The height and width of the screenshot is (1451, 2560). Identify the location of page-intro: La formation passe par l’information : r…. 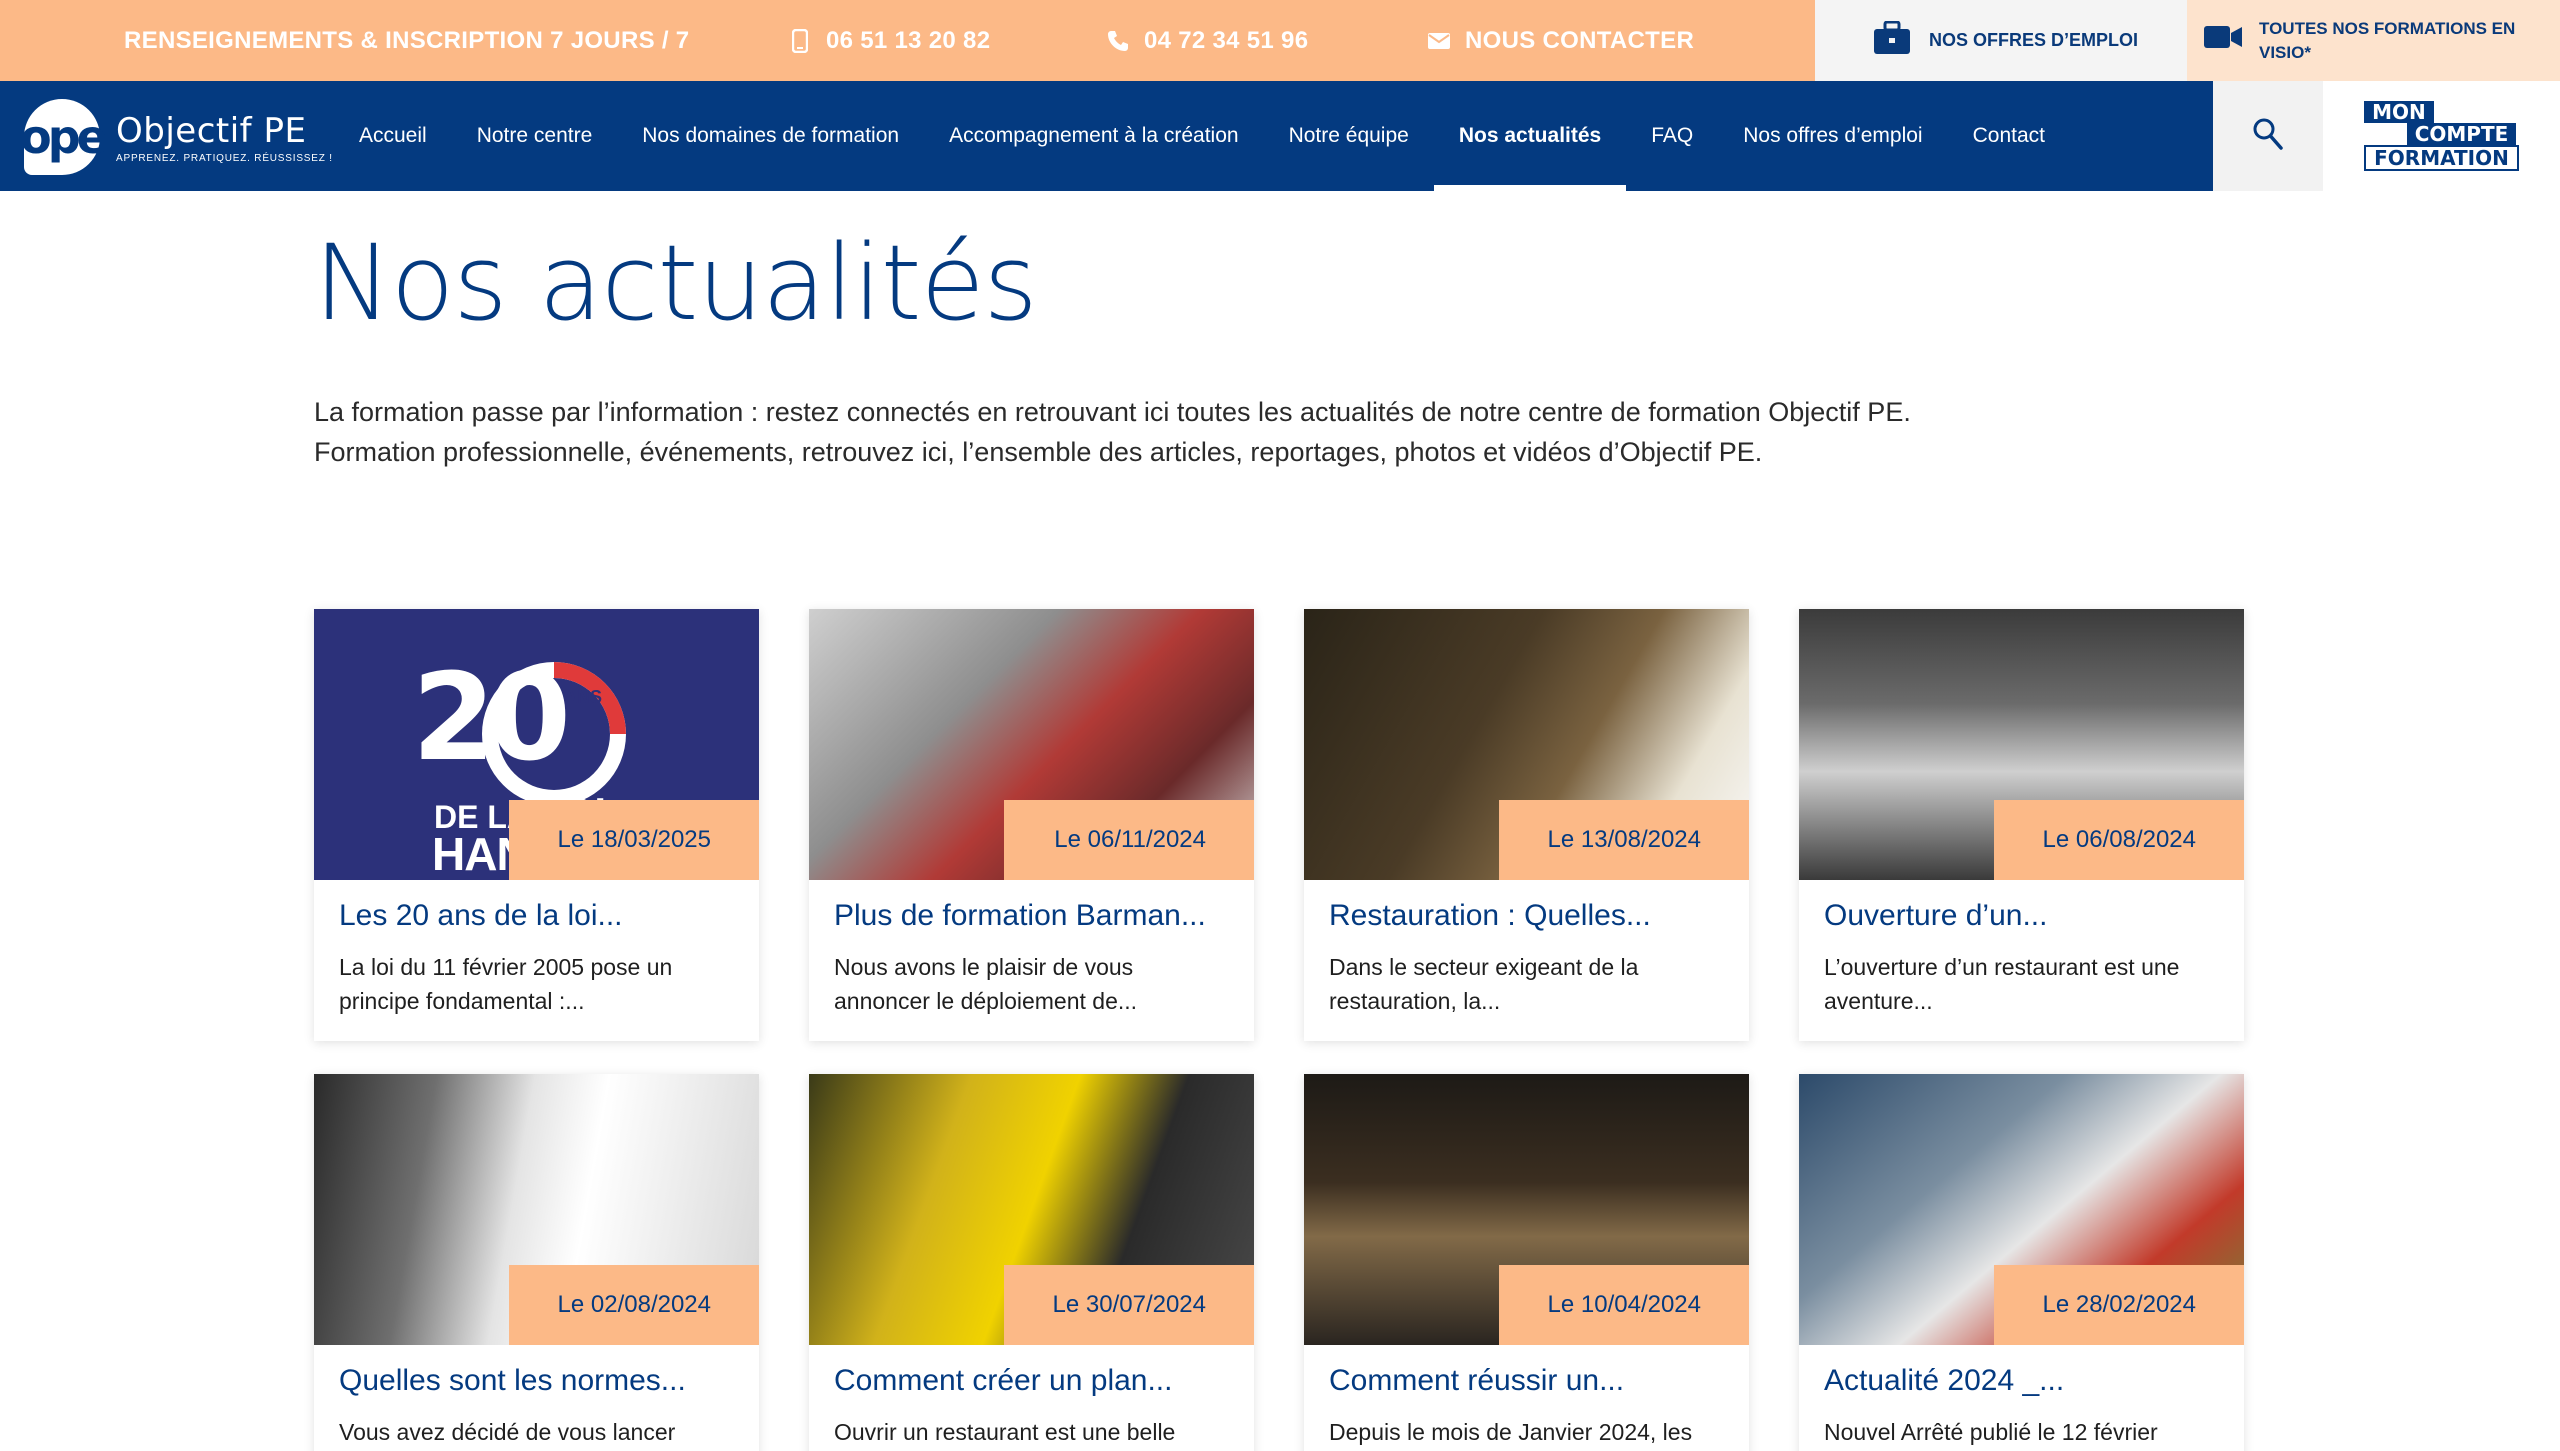
(1214, 432).